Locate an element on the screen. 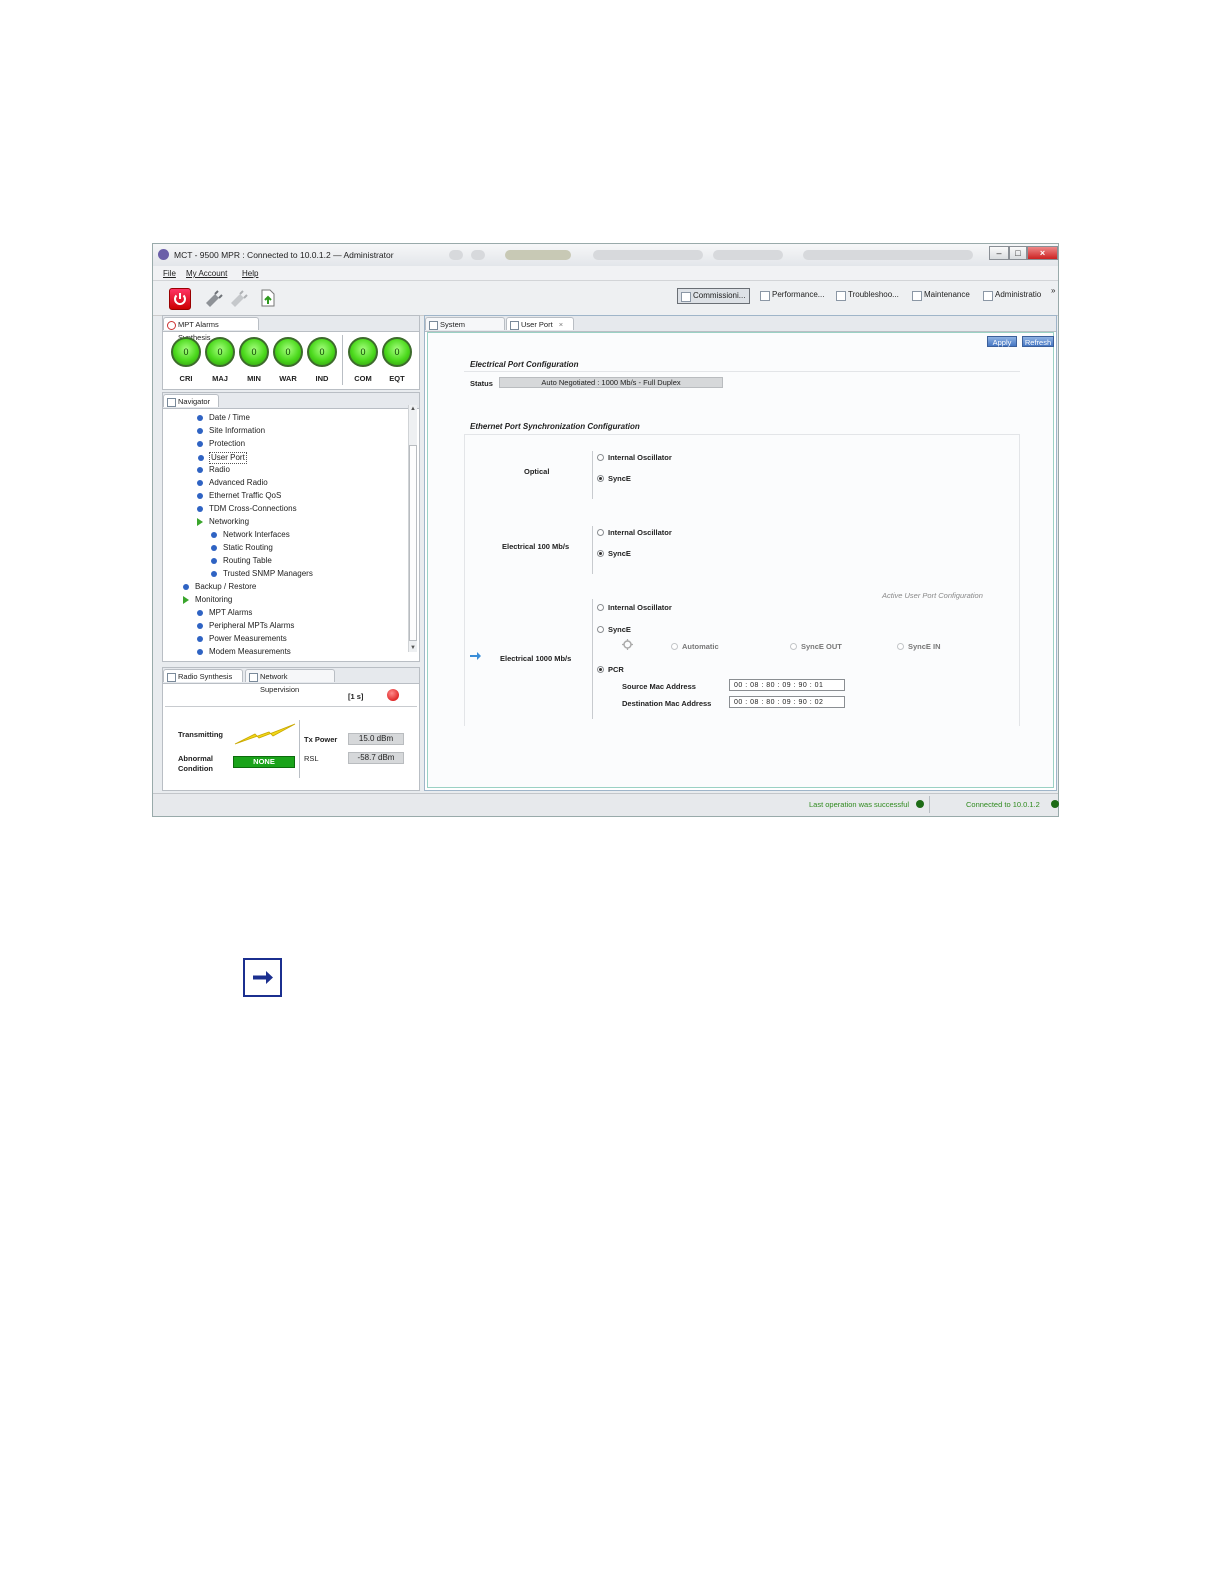  e1000-pcr-radio is located at coordinates (600, 669).